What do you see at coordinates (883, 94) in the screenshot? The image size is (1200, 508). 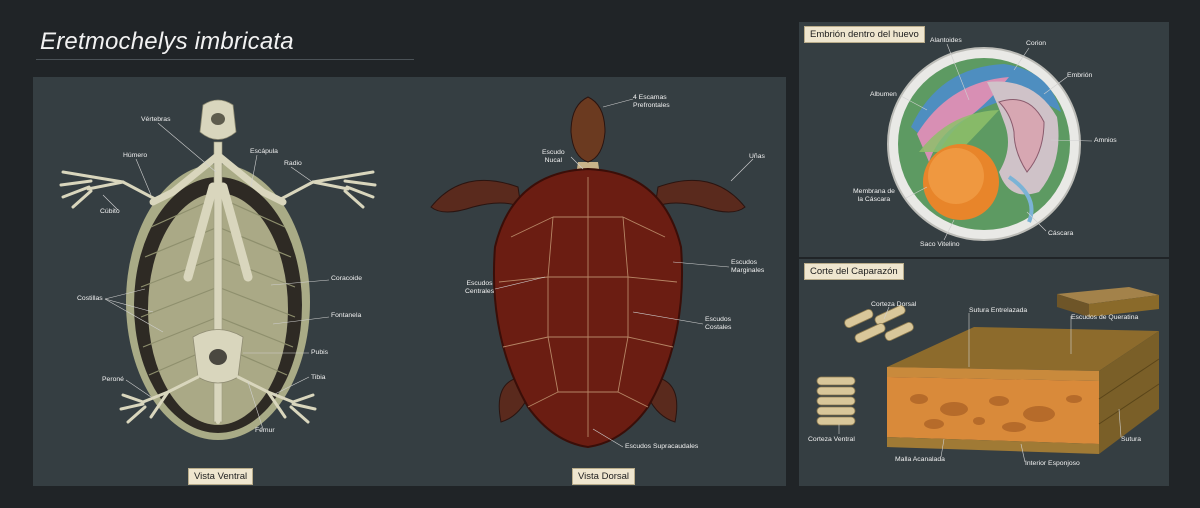 I see `label-albumen: Albumen` at bounding box center [883, 94].